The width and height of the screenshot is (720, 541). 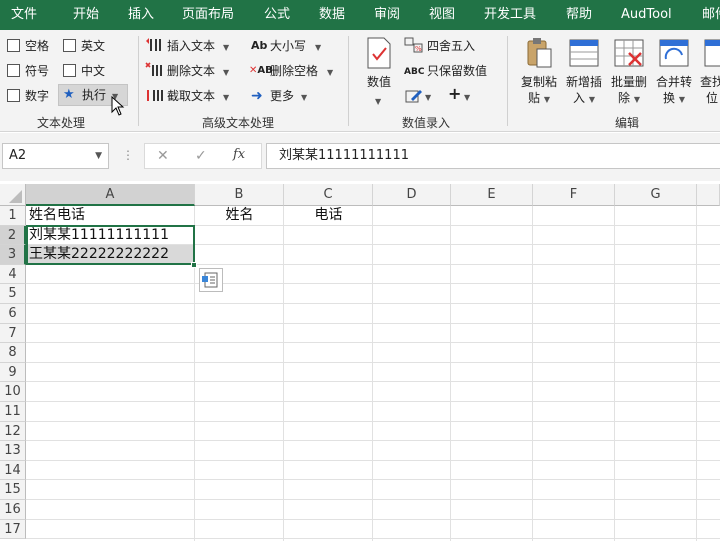 What do you see at coordinates (674, 99) in the screenshot?
I see `merge-convert-label-2: 换 ▼` at bounding box center [674, 99].